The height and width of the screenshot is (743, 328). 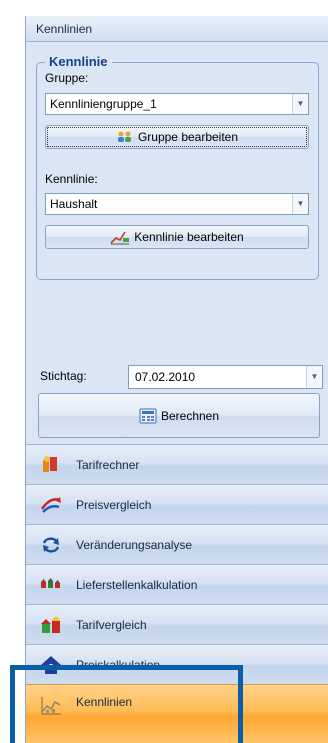 I want to click on nav-item-label: Veränderungsanalyse, so click(x=134, y=544).